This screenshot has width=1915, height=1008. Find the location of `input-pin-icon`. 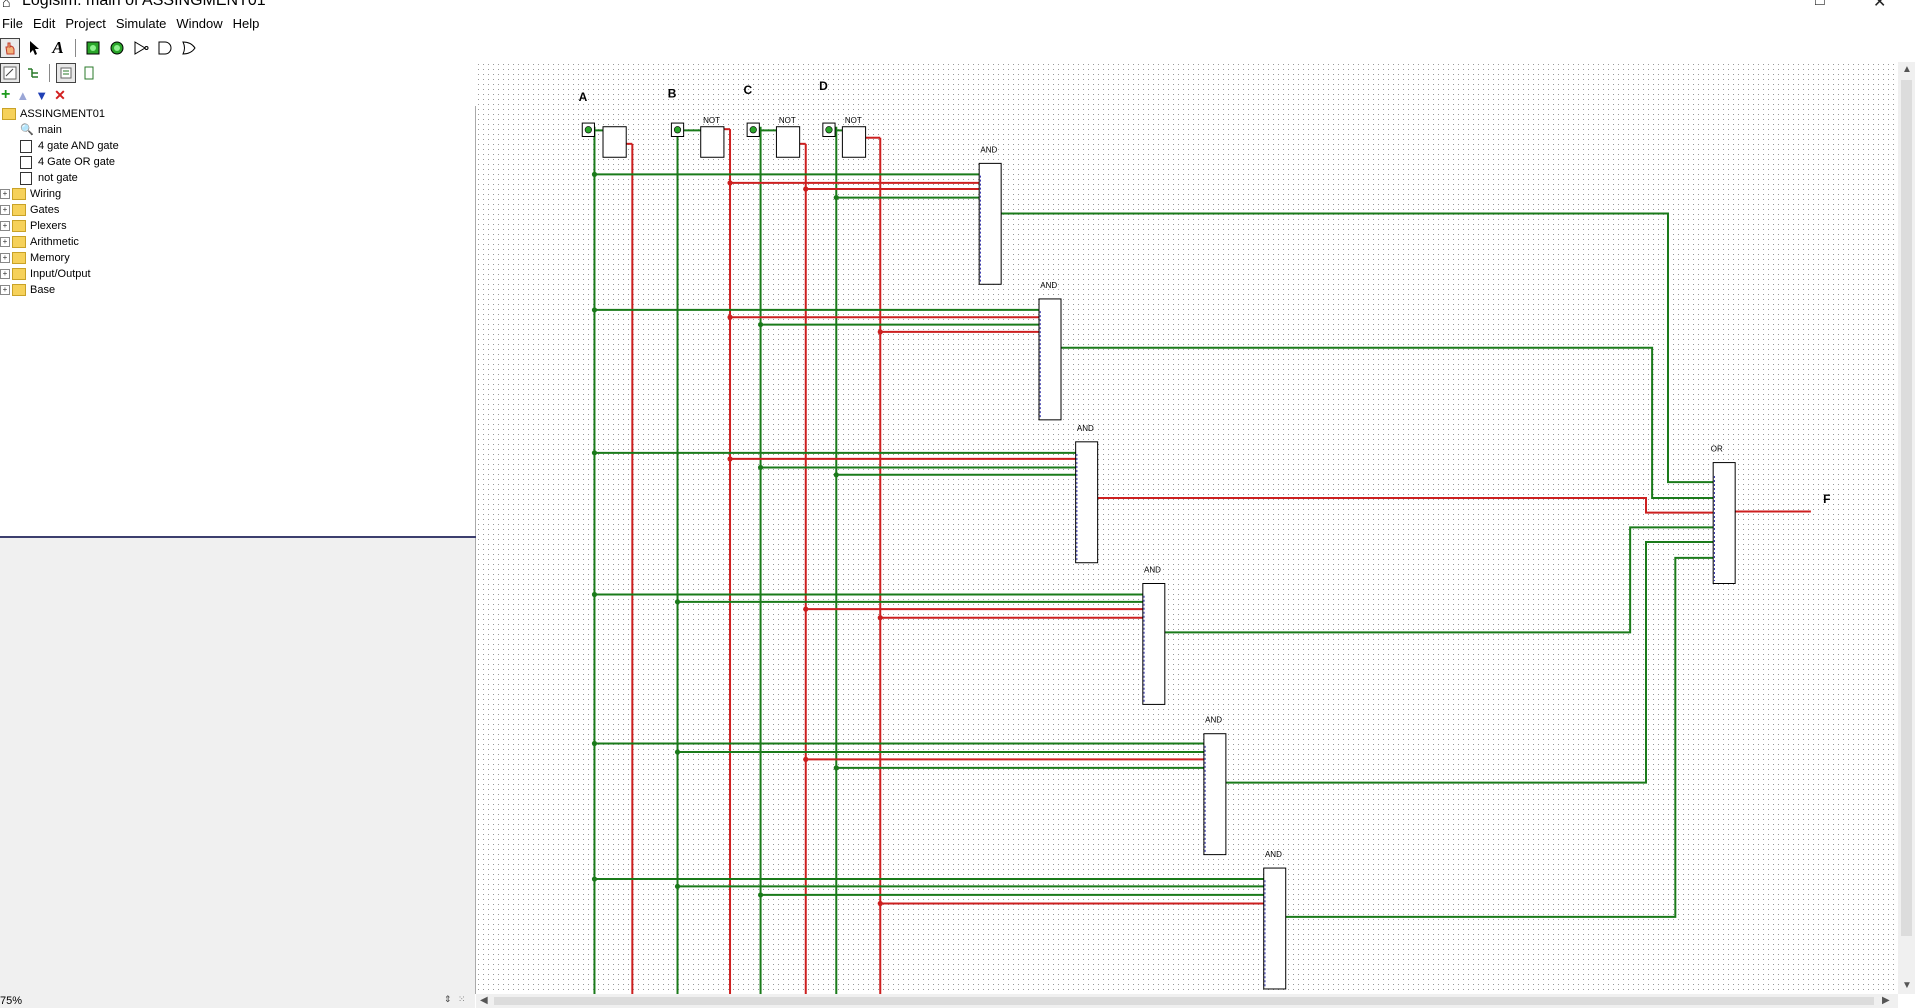

input-pin-icon is located at coordinates (93, 48).